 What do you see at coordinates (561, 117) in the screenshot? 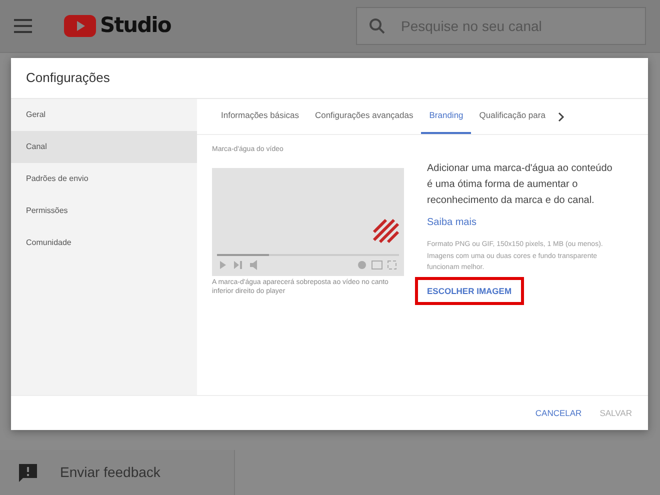
I see `chevron-right-icon` at bounding box center [561, 117].